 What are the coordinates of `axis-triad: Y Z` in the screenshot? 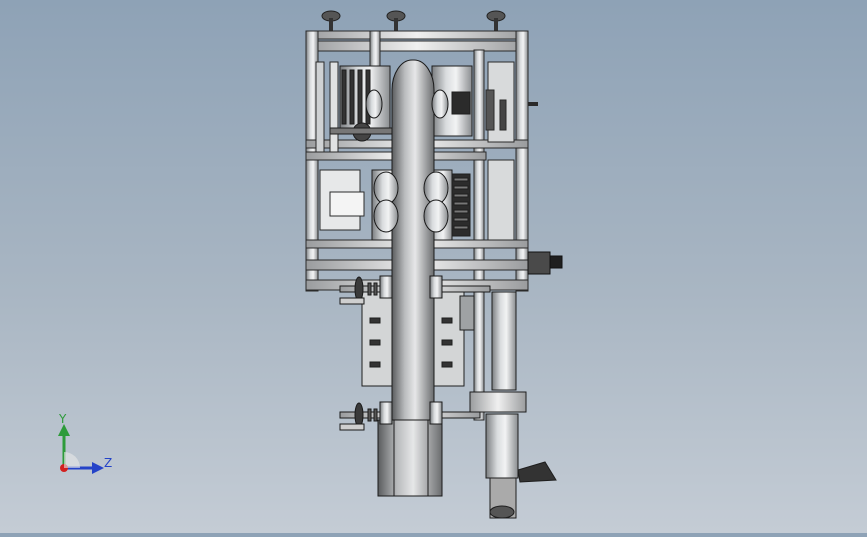 It's located at (84, 444).